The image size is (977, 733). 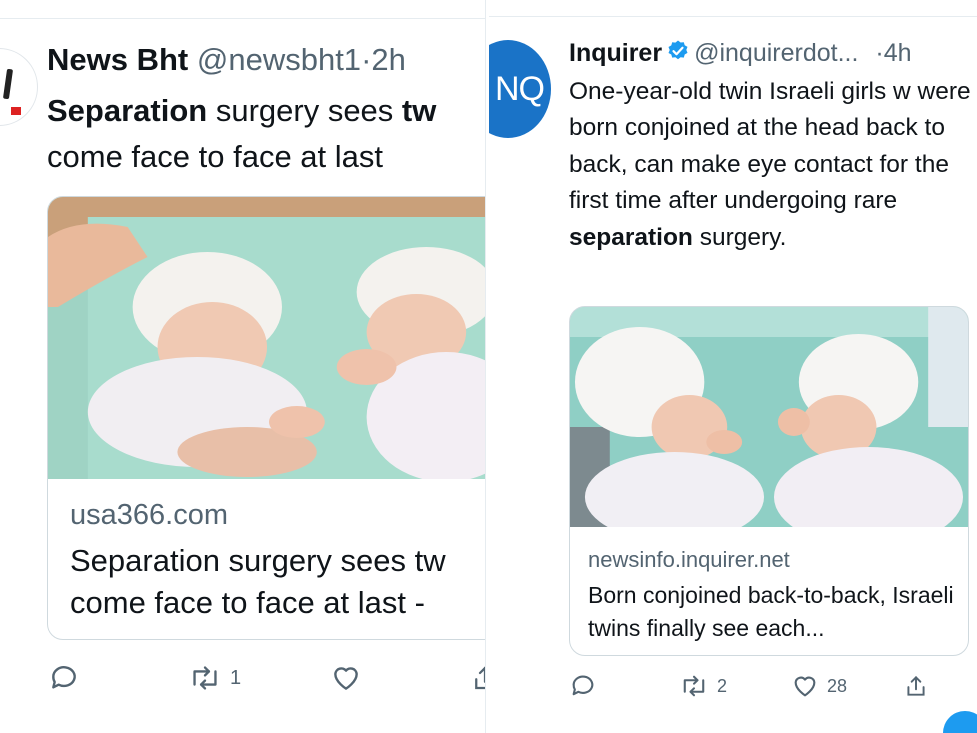 What do you see at coordinates (769, 417) in the screenshot?
I see `card-photo` at bounding box center [769, 417].